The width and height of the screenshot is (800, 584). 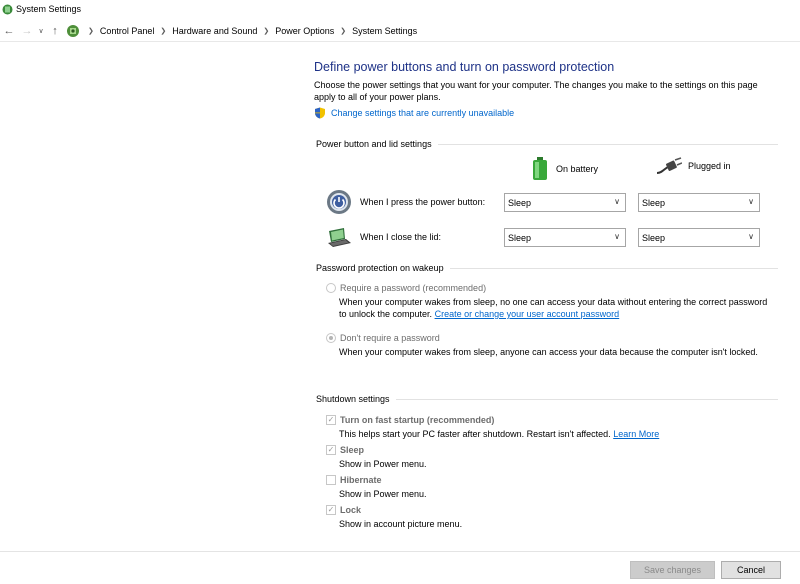 What do you see at coordinates (374, 144) in the screenshot?
I see `power-section-heading-text: Power button and lid settings` at bounding box center [374, 144].